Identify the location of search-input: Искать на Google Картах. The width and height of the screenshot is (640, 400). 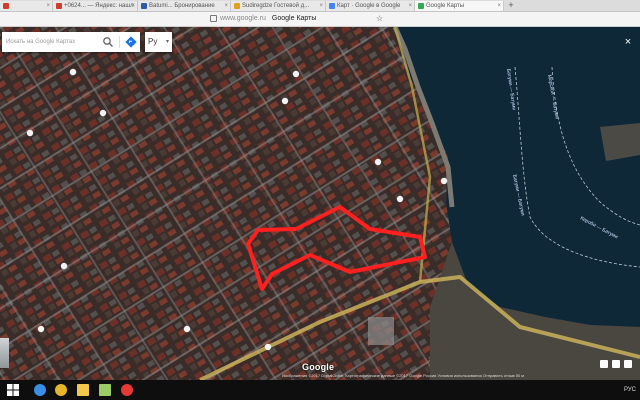
(40, 42).